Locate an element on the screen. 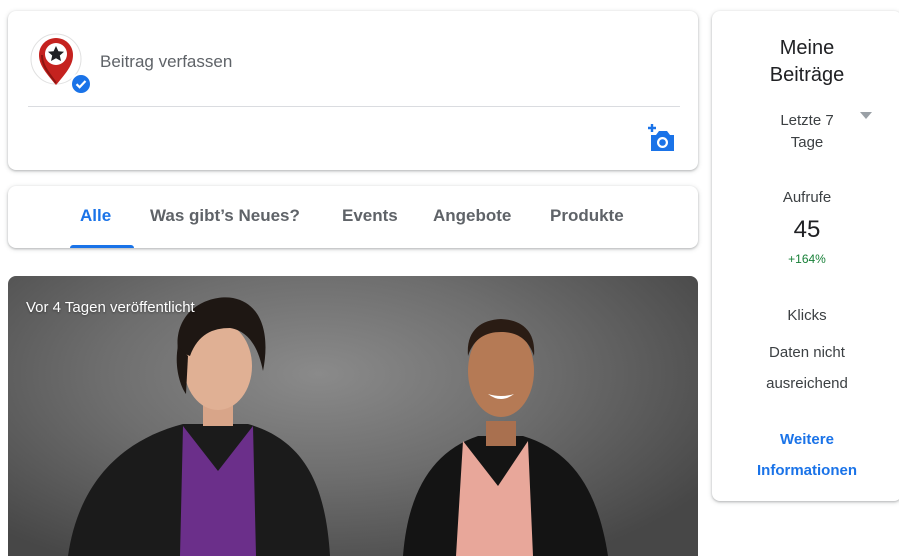 The width and height of the screenshot is (899, 556). clicks-value: Daten nicht ausreichend is located at coordinates (805, 368).